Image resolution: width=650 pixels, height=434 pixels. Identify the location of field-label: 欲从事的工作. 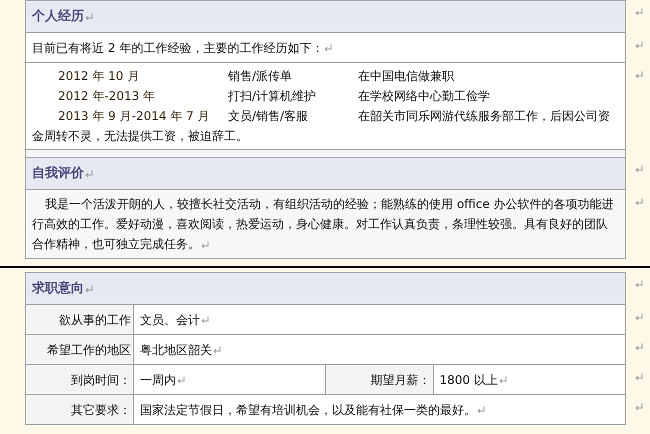
(95, 320).